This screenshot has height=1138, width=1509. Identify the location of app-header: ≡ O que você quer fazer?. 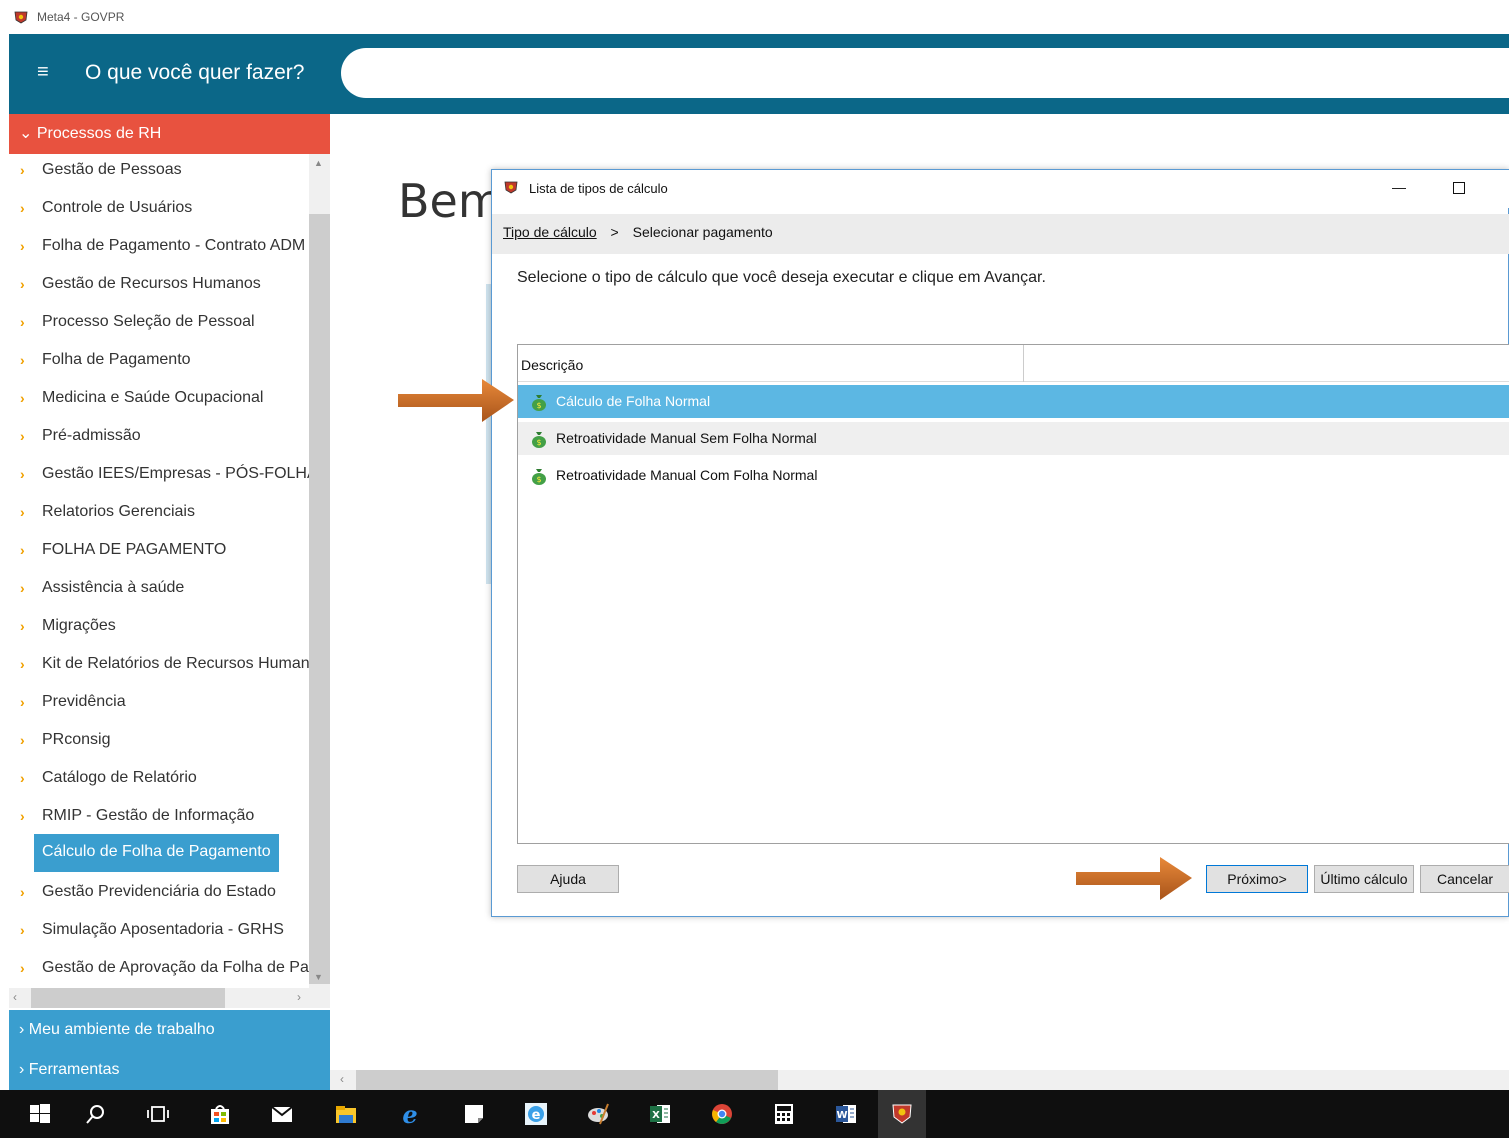
(759, 74).